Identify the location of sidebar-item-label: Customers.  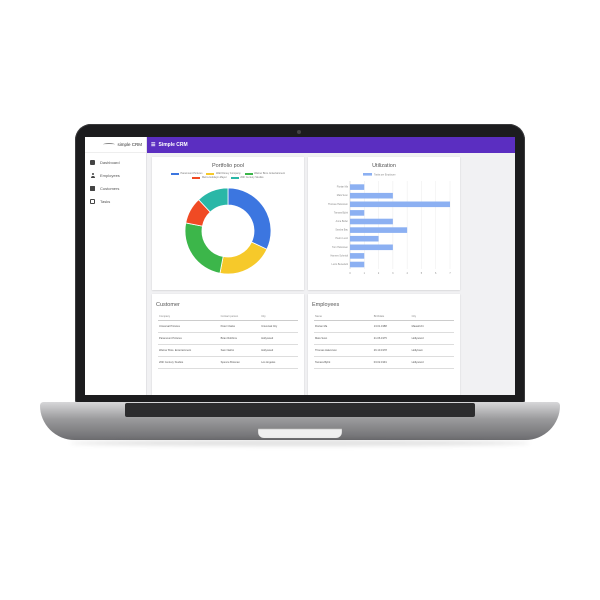
(110, 188).